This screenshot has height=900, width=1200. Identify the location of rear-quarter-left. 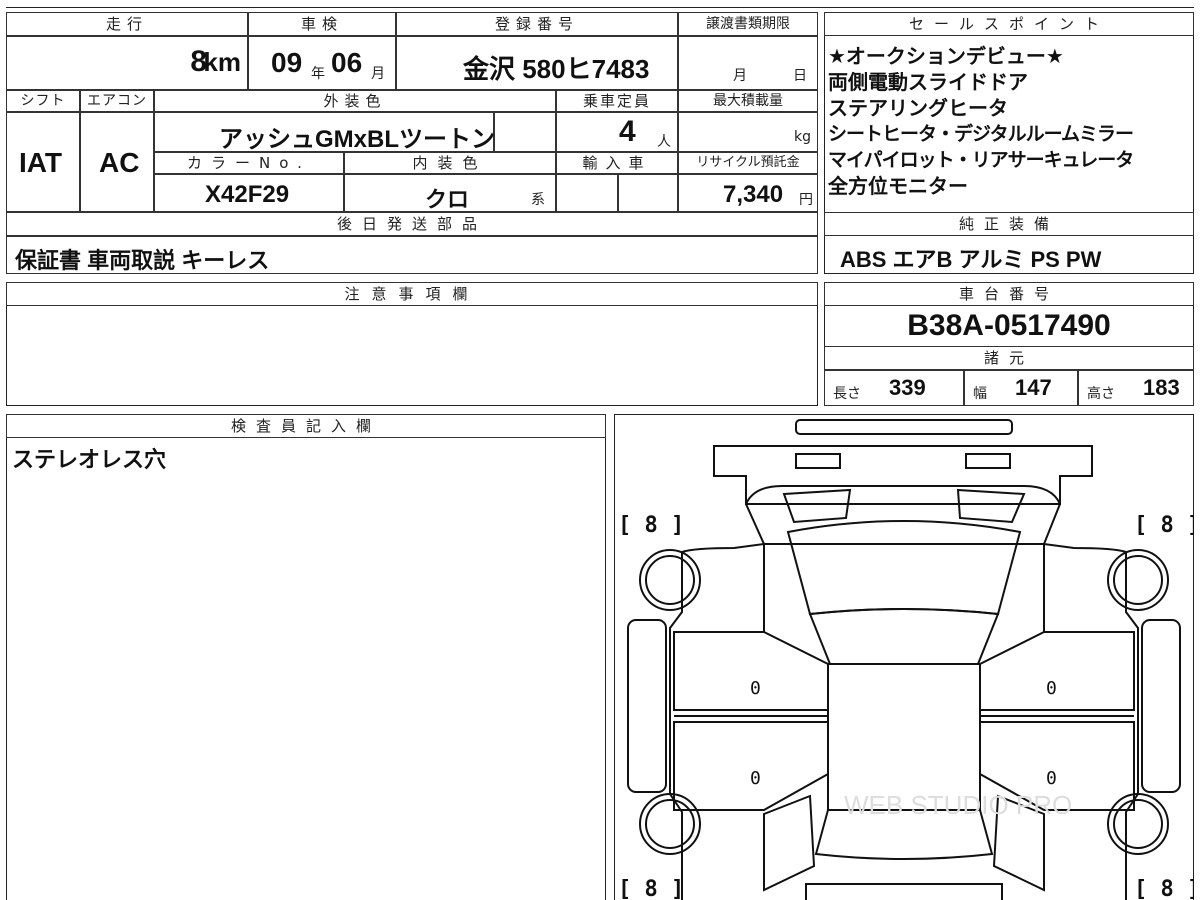
(789, 843).